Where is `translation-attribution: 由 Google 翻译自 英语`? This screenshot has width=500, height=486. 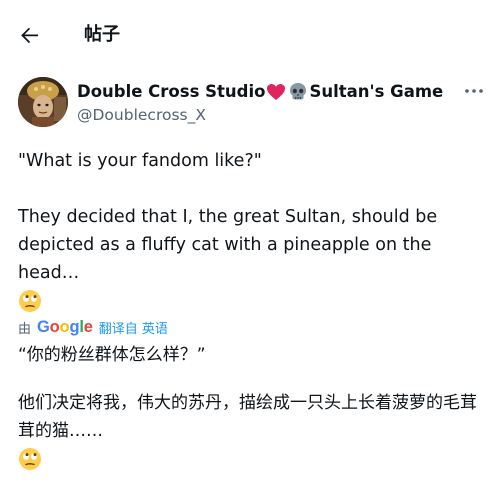 translation-attribution: 由 Google 翻译自 英语 is located at coordinates (93, 327).